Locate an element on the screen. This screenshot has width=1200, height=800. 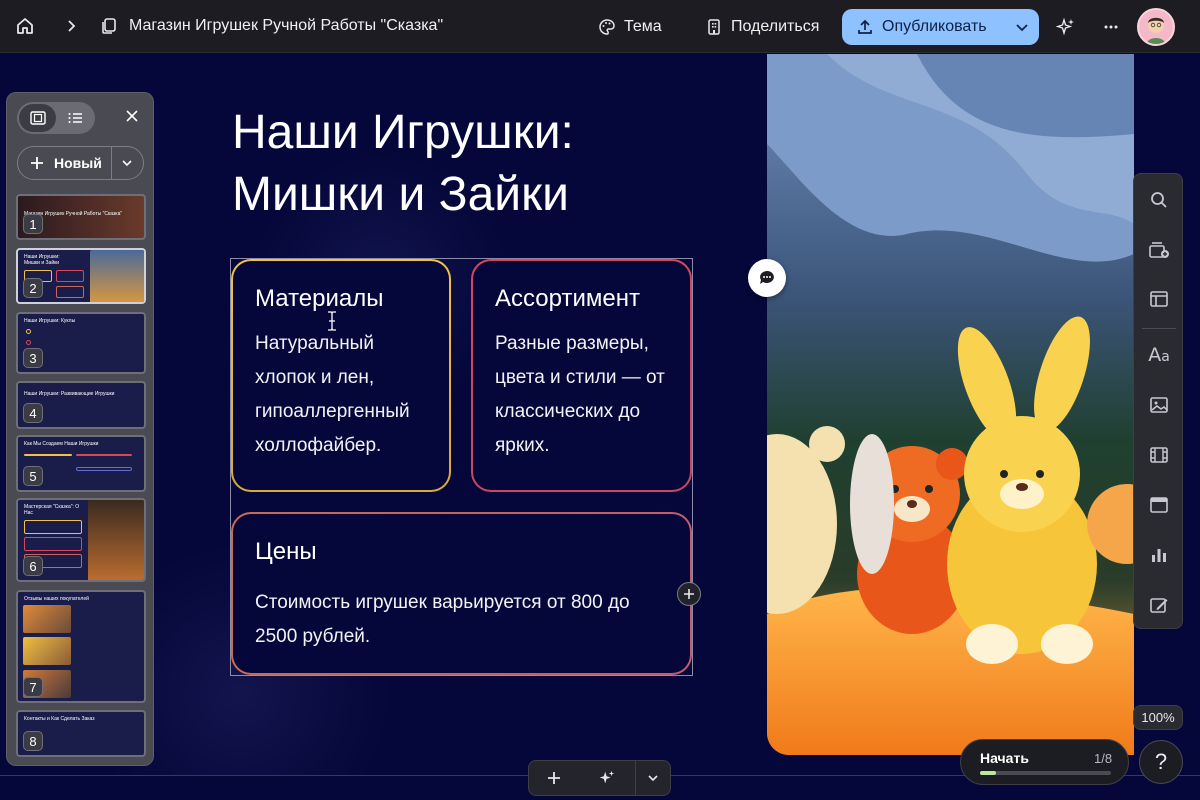
thumbnail-number: 3 is located at coordinates (33, 358).